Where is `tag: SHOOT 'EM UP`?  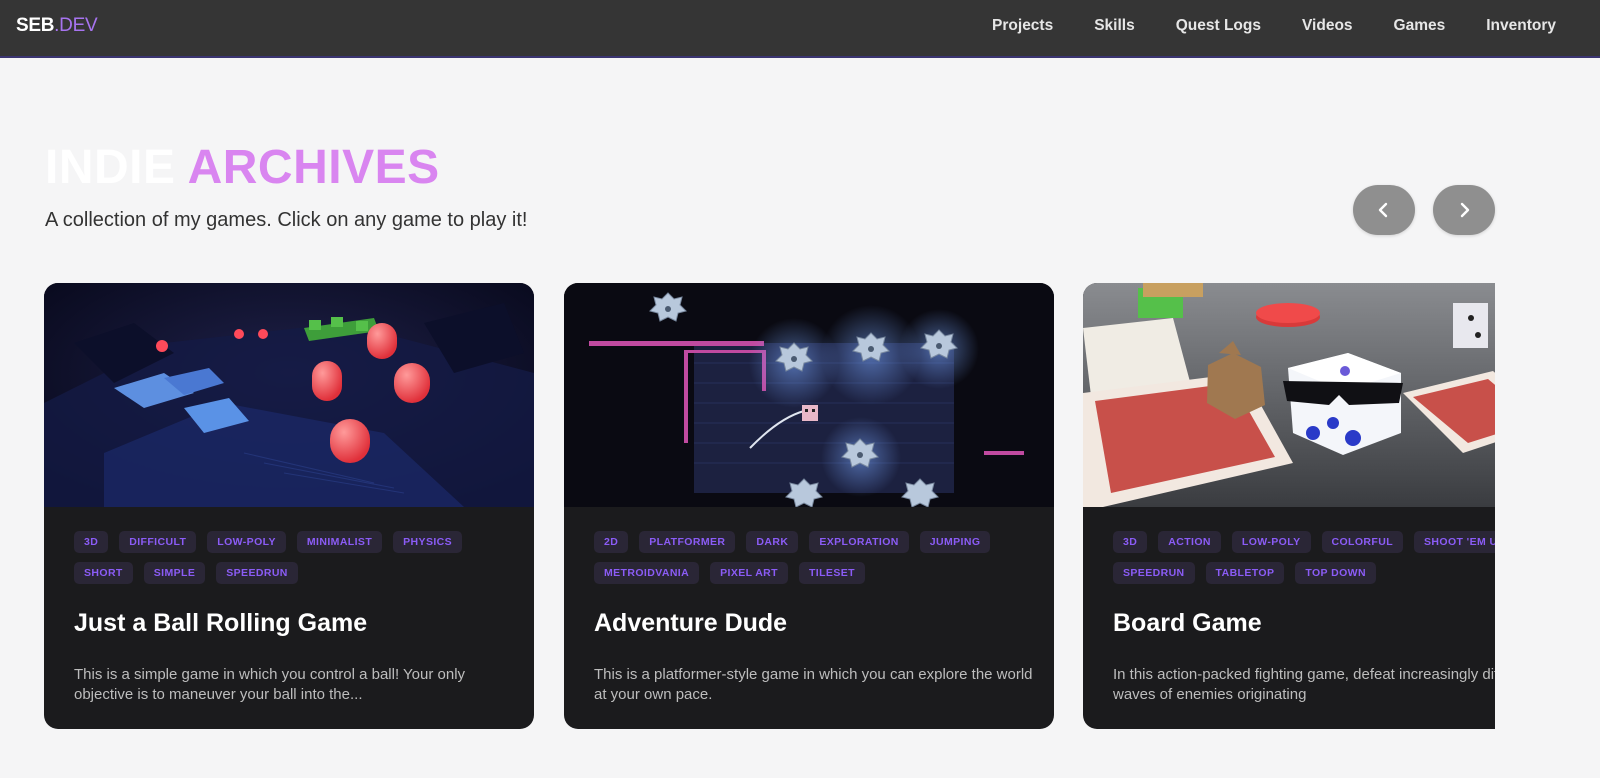
tag: SHOOT 'EM UP is located at coordinates (1454, 542).